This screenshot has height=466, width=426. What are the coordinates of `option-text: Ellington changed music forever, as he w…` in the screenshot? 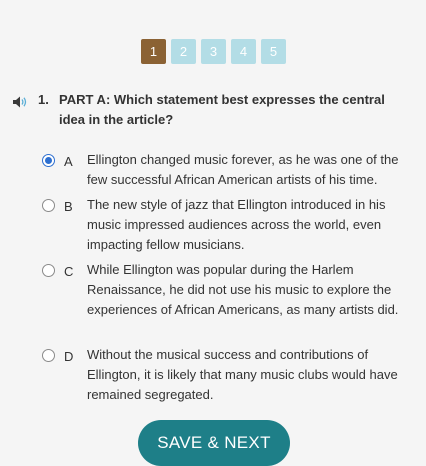 It's located at (243, 169).